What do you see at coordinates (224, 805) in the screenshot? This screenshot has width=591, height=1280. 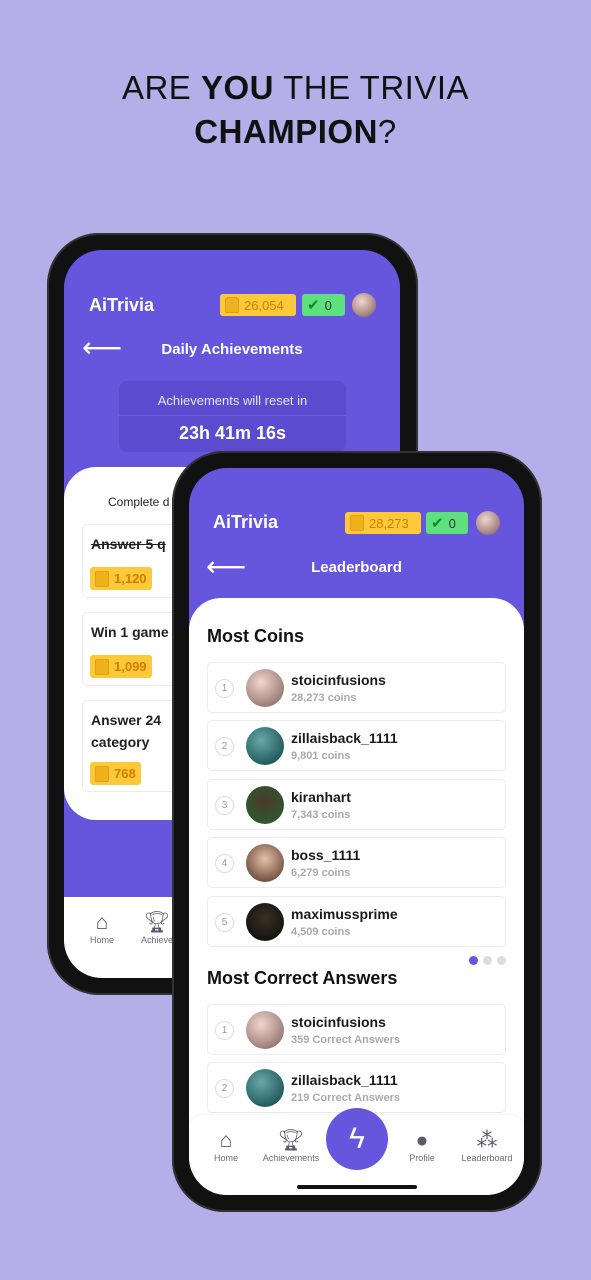 I see `rank-badge: 3` at bounding box center [224, 805].